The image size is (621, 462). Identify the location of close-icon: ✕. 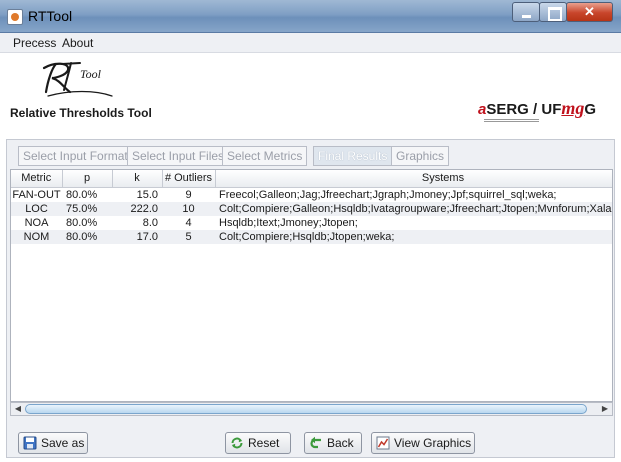
(589, 11).